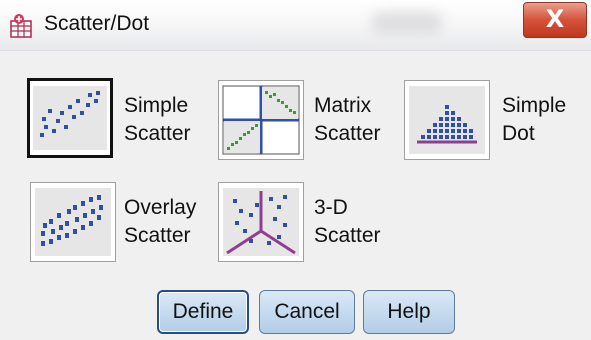  What do you see at coordinates (347, 221) in the screenshot?
I see `3d-scatter-label: 3-D Scatter` at bounding box center [347, 221].